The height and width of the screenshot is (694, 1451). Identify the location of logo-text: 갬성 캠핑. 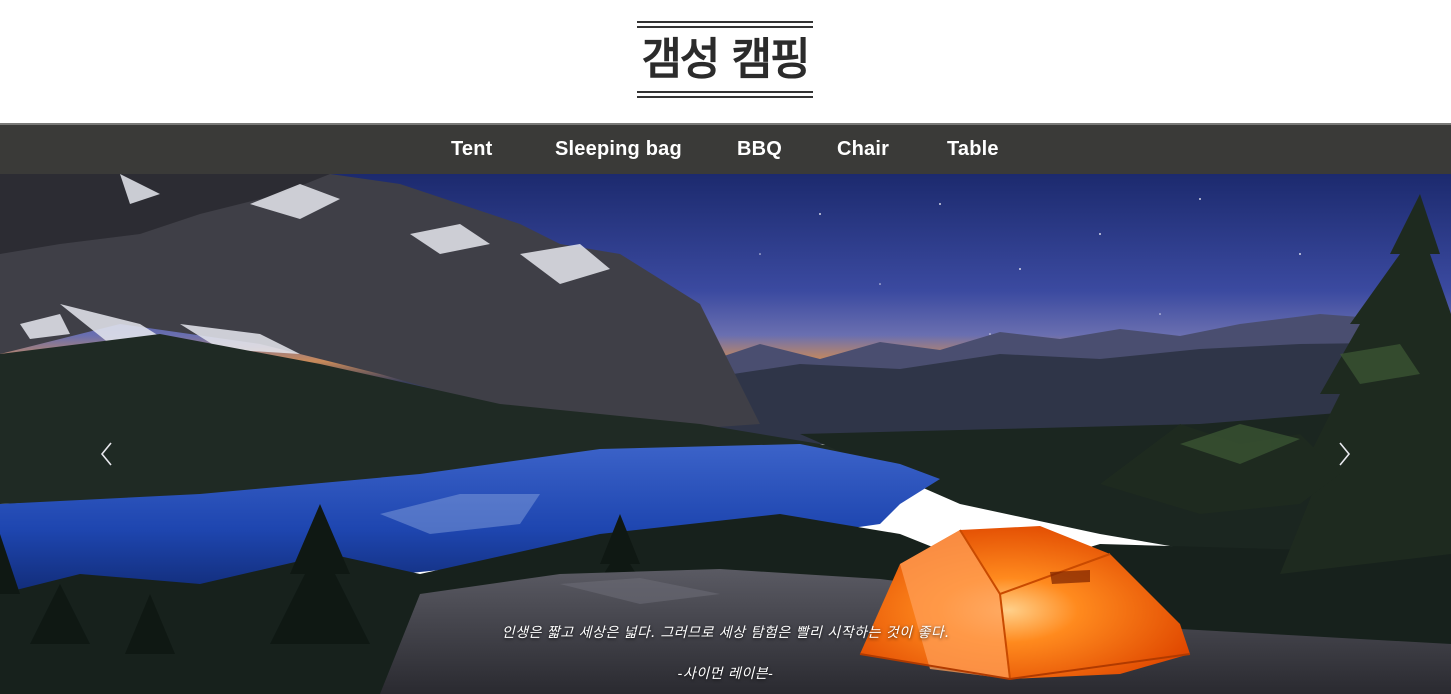
(725, 60).